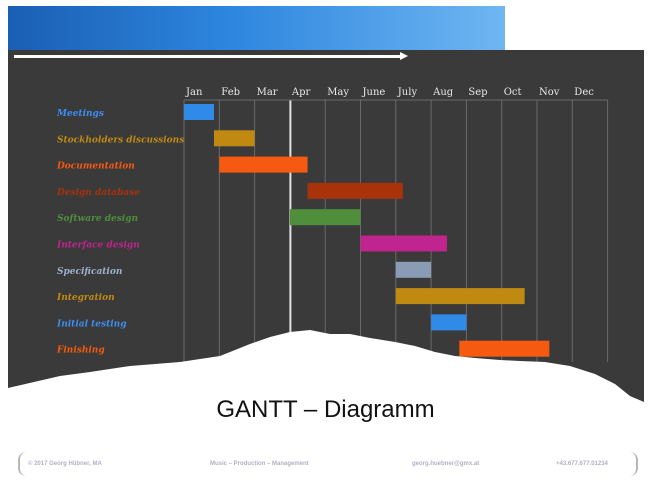  Describe the element at coordinates (80, 114) in the screenshot. I see `task-label: Meetings` at that location.